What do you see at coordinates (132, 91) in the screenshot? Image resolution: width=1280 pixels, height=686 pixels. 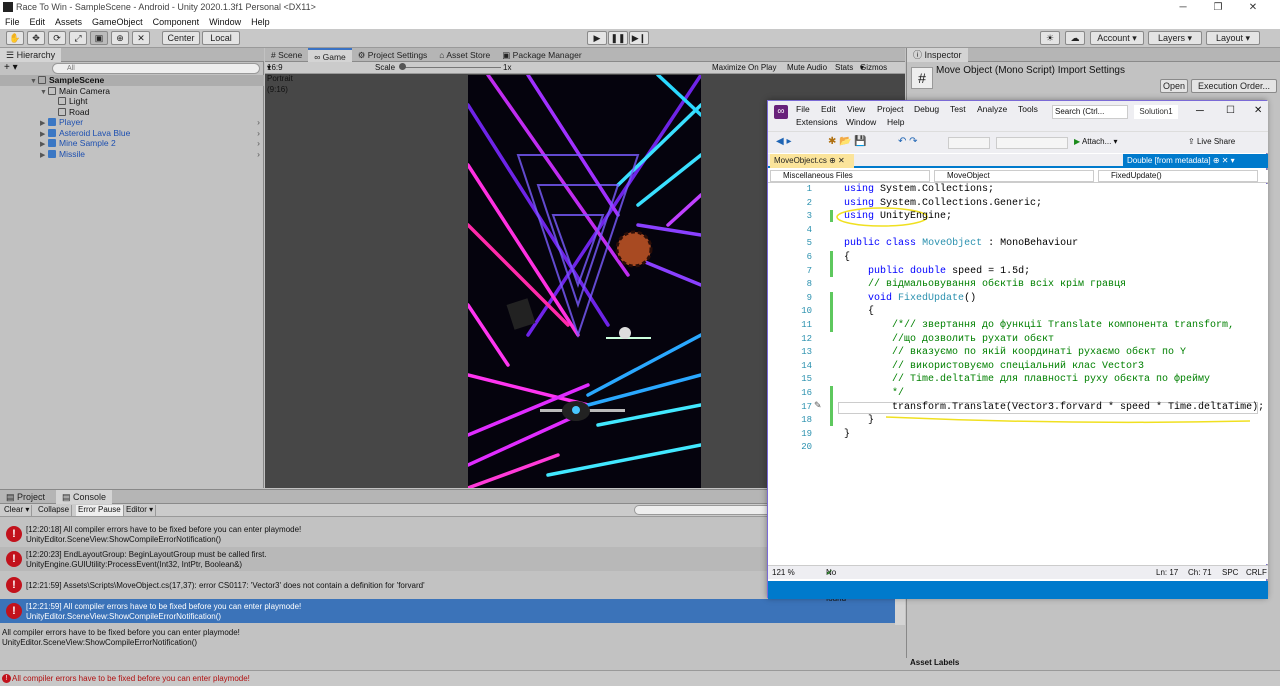 I see `hierarchy-item: ▼ Main Camera` at bounding box center [132, 91].